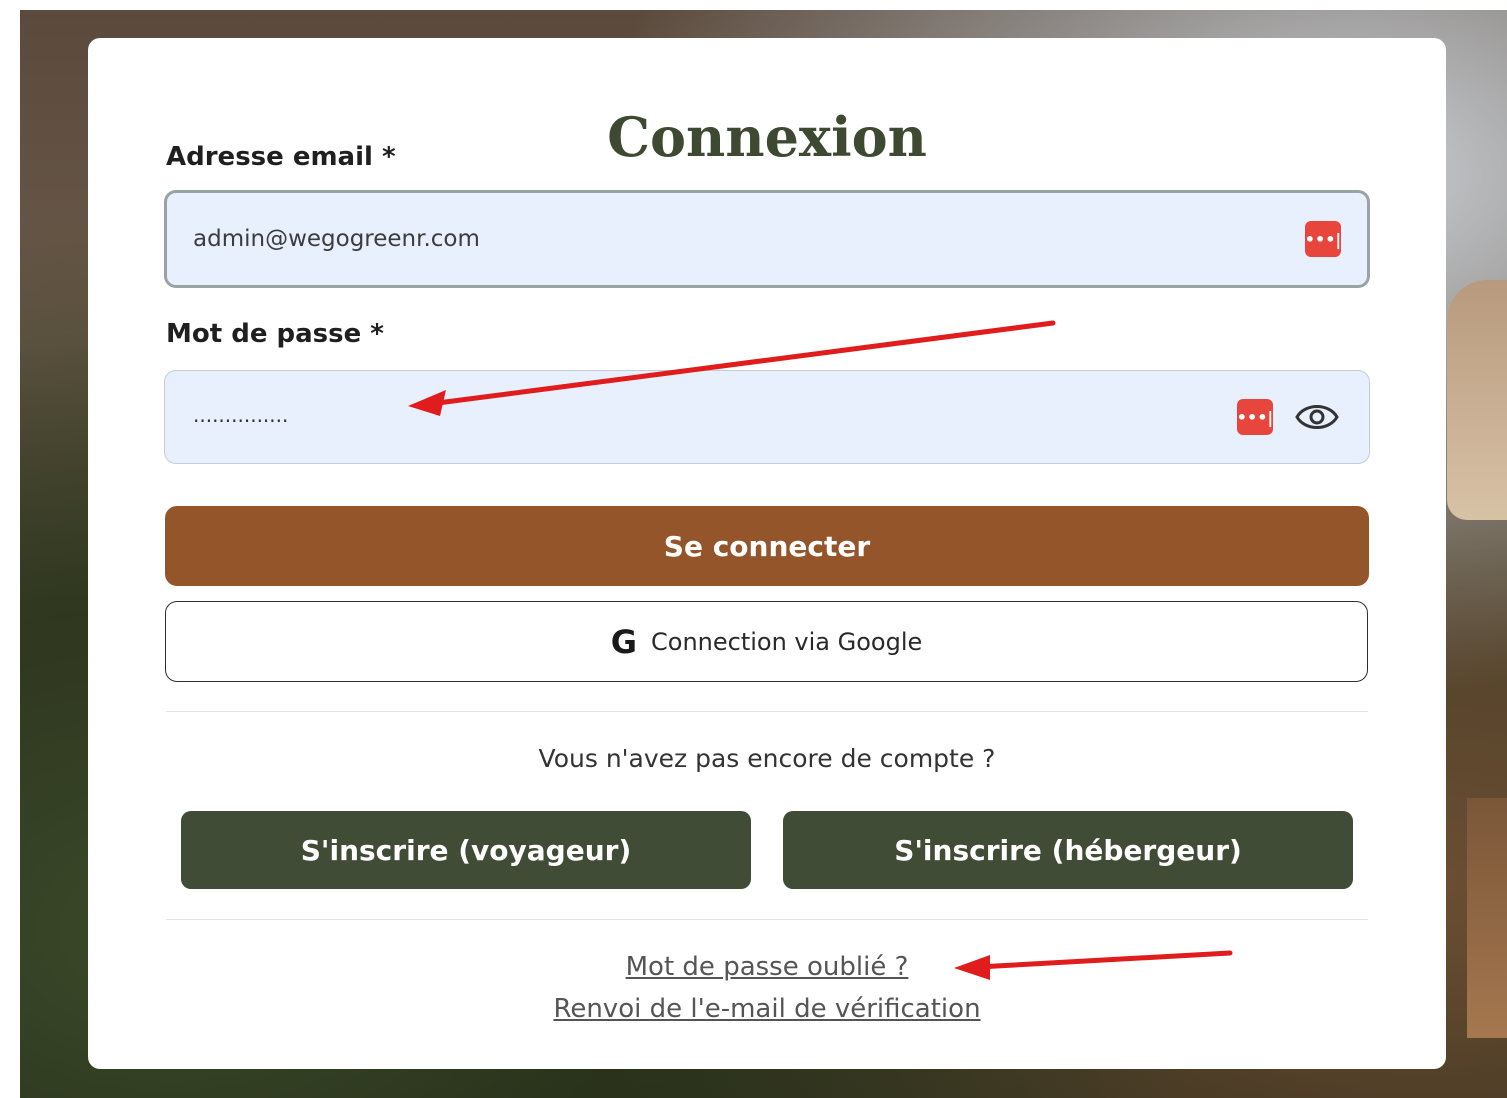  What do you see at coordinates (767, 967) in the screenshot?
I see `forgot-password-link: Mot de passe oublié ?` at bounding box center [767, 967].